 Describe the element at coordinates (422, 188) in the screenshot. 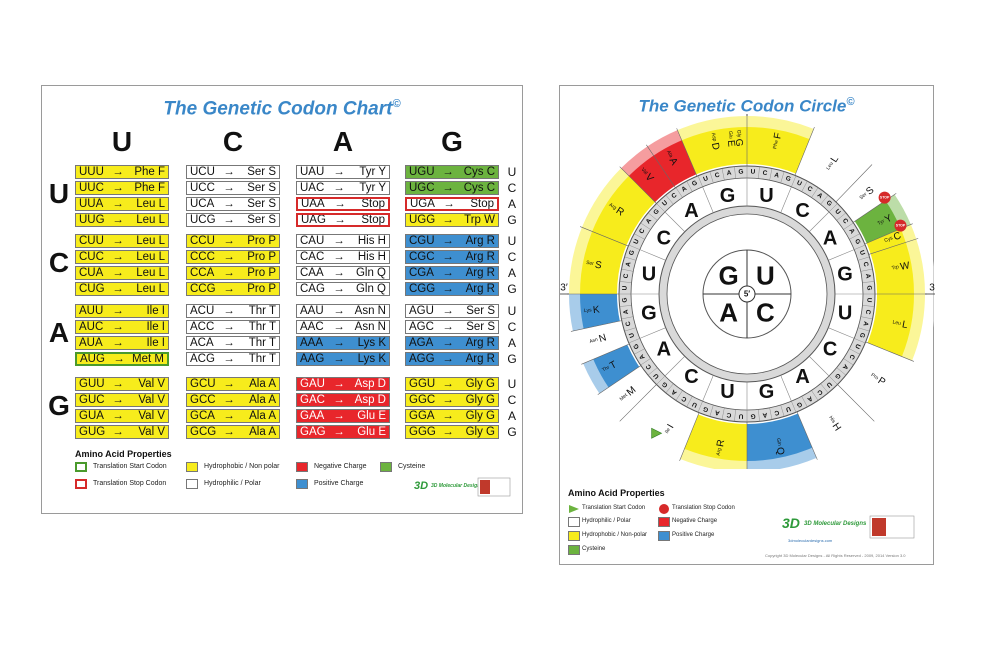

I see `codon: UGC` at that location.